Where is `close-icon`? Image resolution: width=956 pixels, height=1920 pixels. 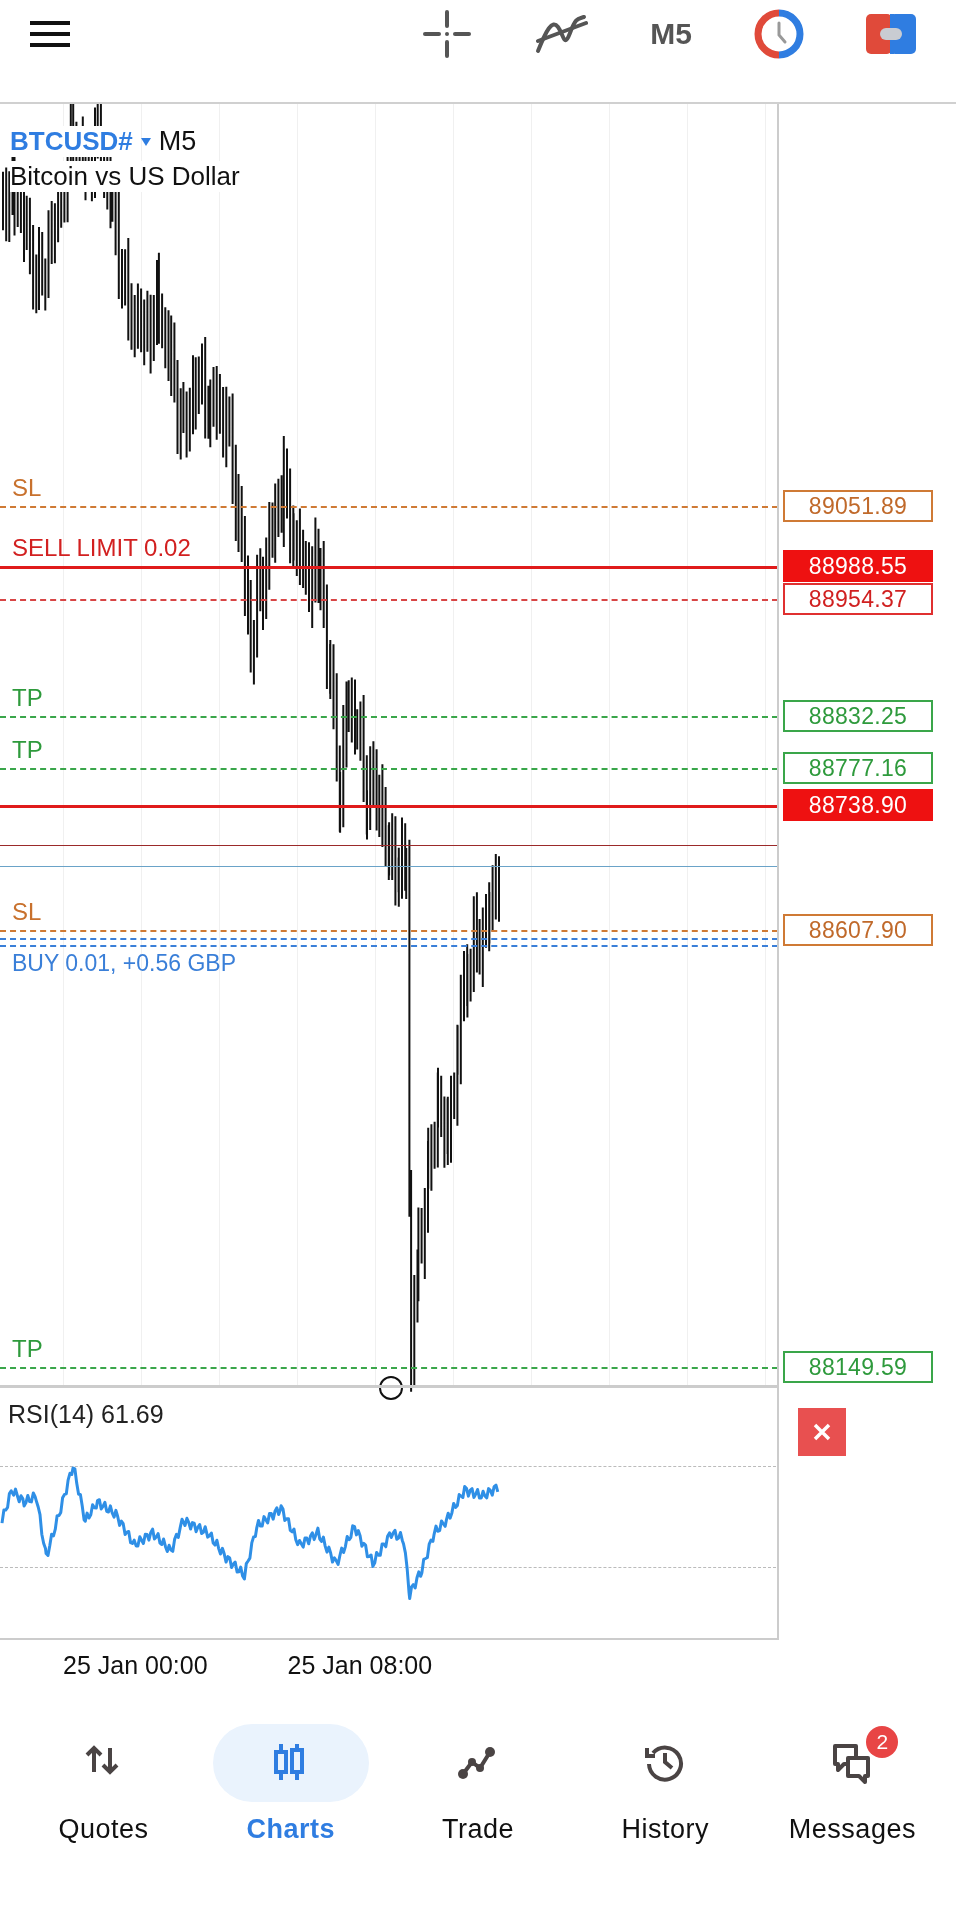 close-icon is located at coordinates (822, 1432).